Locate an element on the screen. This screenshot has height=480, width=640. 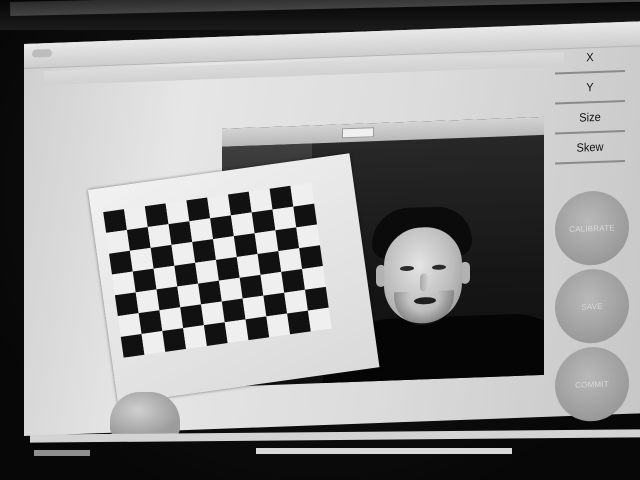
person is located at coordinates (433, 294).